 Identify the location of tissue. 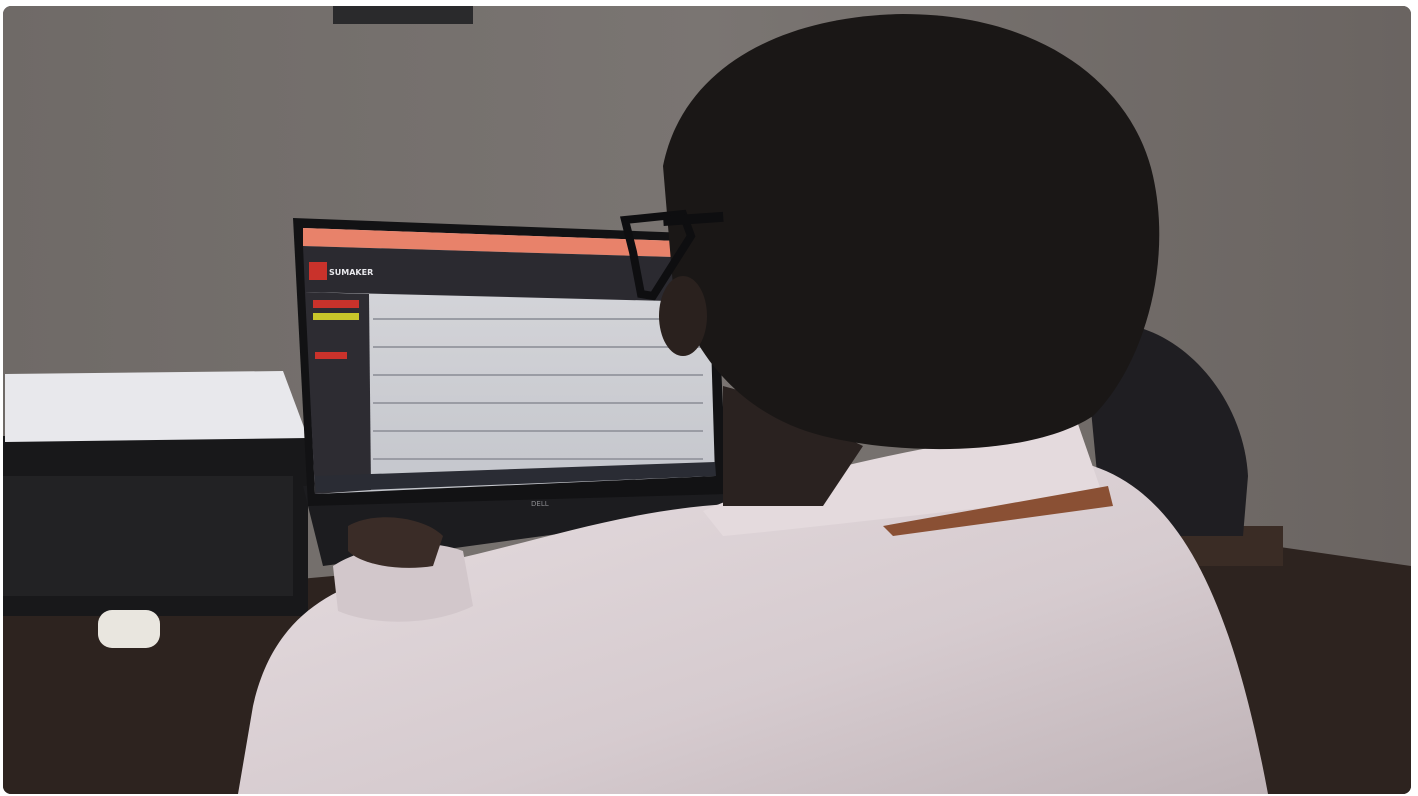
(129, 629).